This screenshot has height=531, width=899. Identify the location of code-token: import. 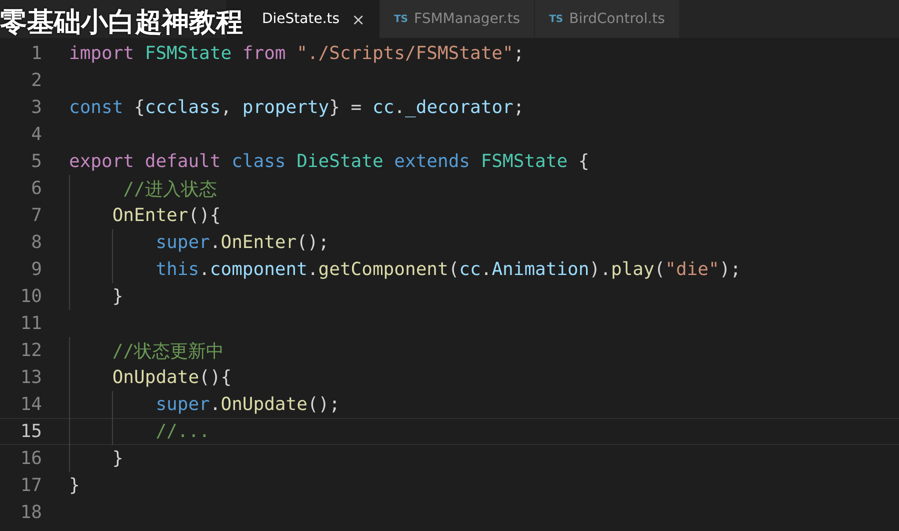
(102, 53).